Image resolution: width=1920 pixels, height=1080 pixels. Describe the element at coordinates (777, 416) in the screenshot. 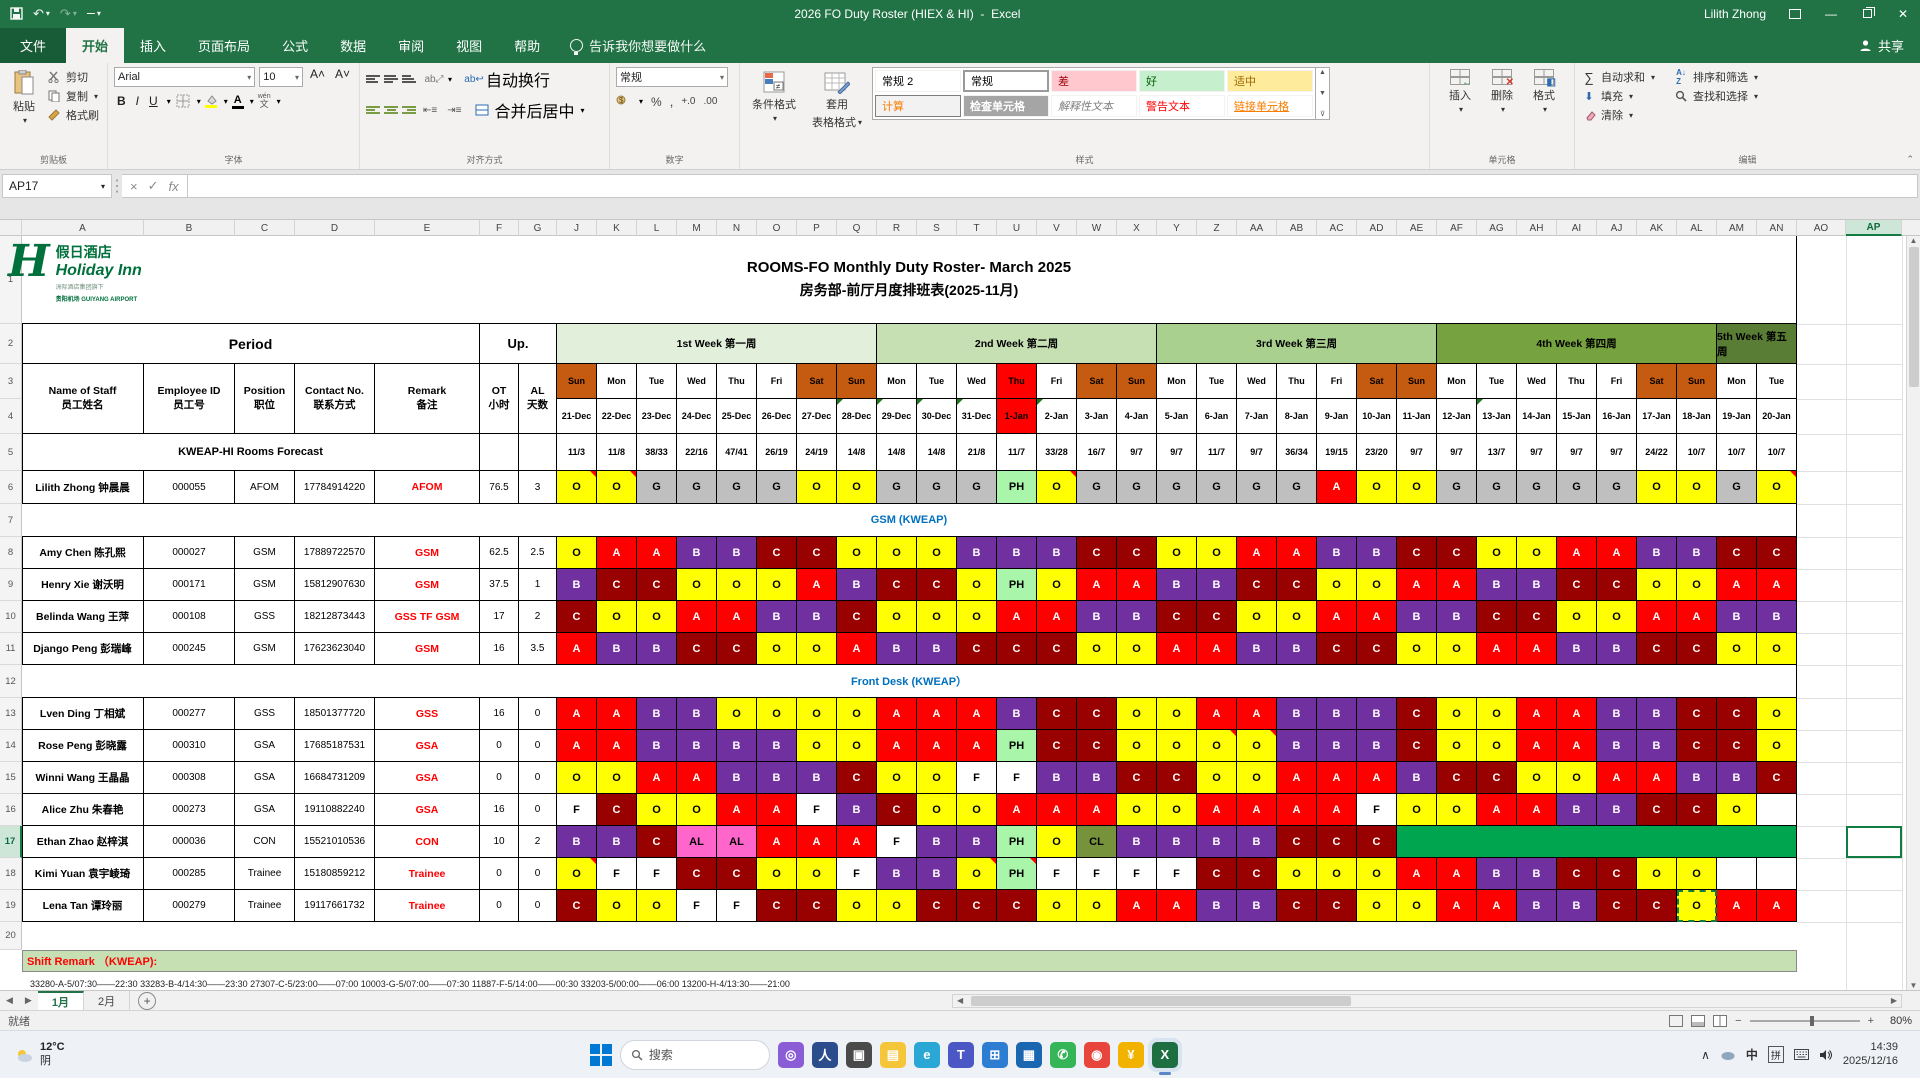

I see `date-cell: 26-Dec` at that location.